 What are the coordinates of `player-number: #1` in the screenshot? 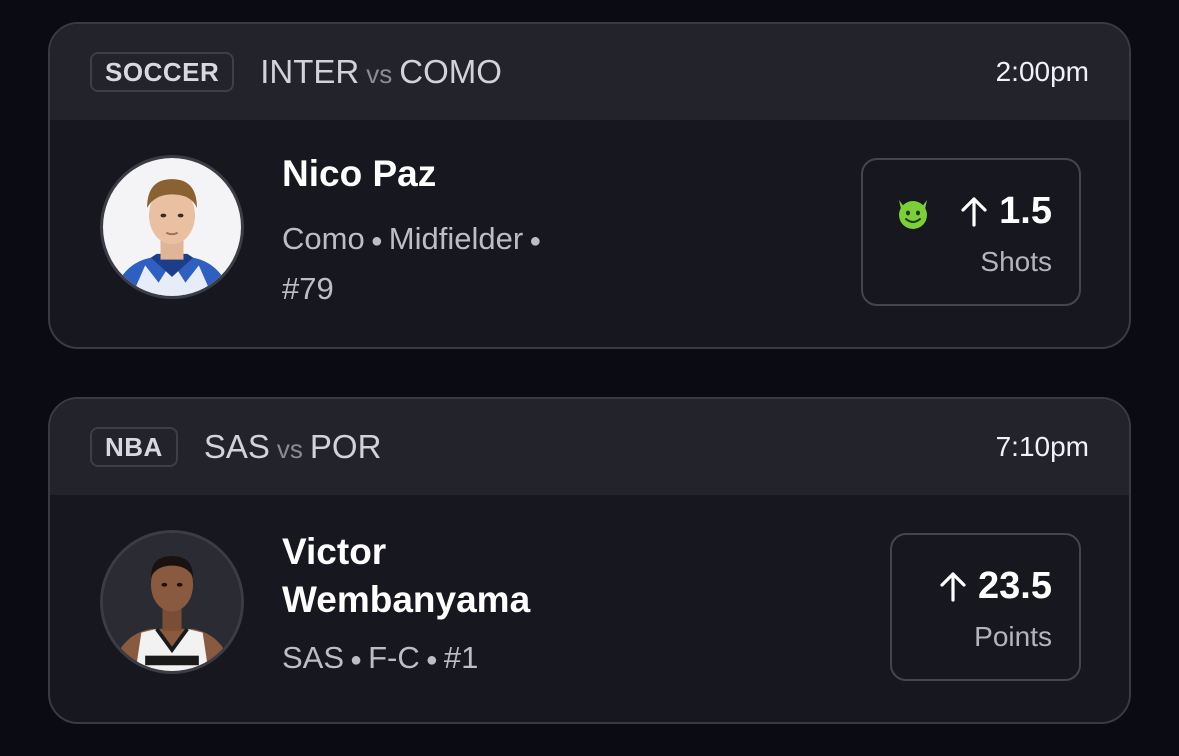 It's located at (461, 657).